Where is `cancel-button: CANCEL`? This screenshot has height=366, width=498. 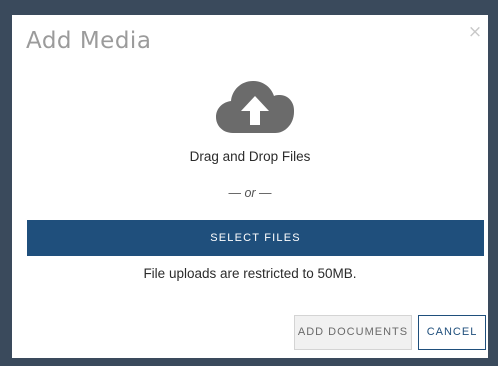 cancel-button: CANCEL is located at coordinates (452, 332).